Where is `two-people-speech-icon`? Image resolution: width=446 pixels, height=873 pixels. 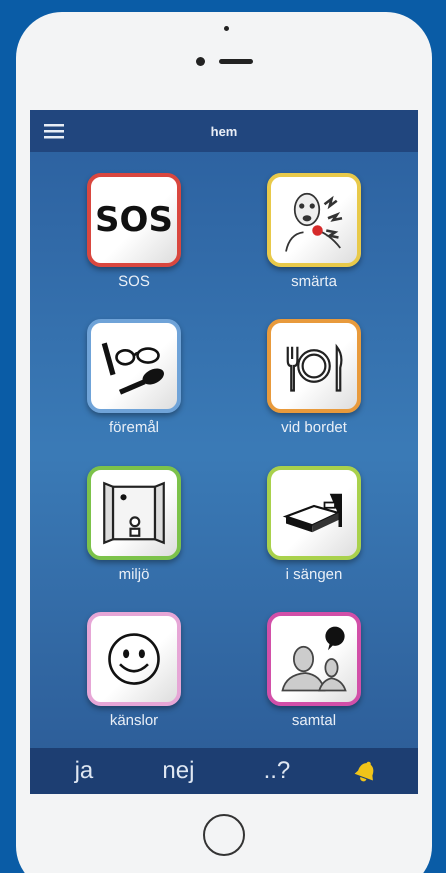 two-people-speech-icon is located at coordinates (314, 659).